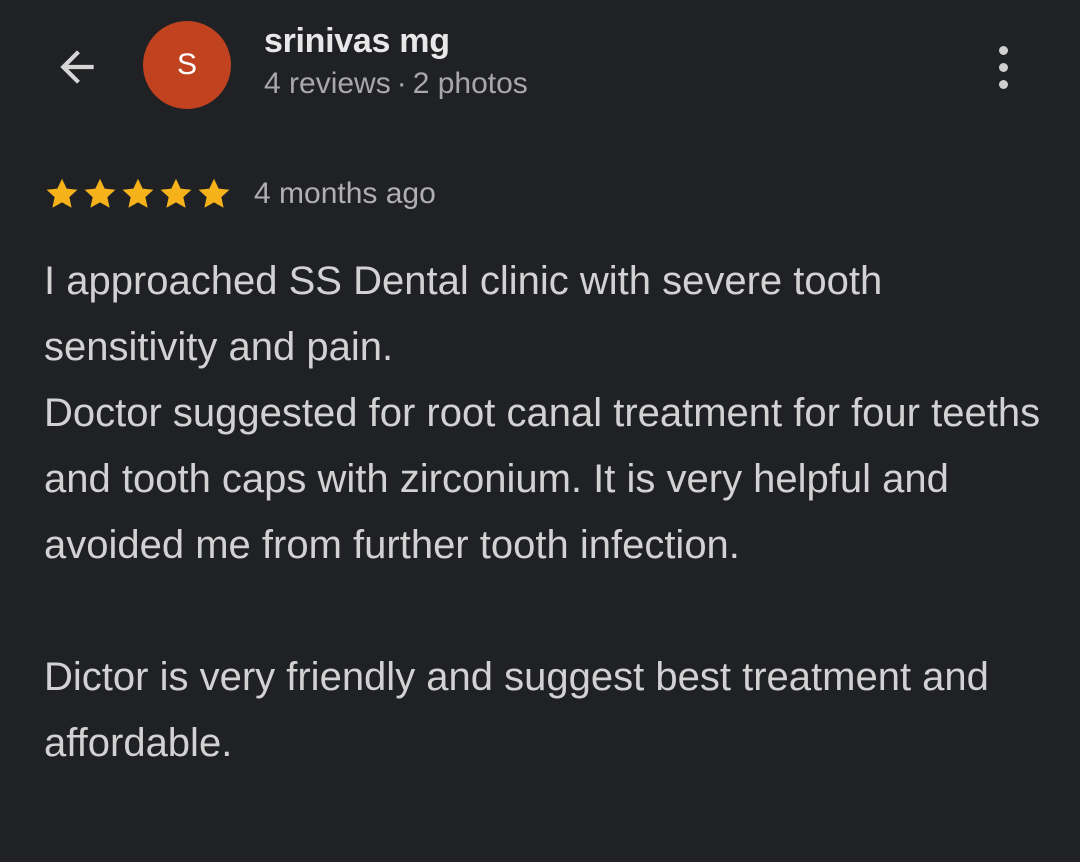 The height and width of the screenshot is (862, 1080). I want to click on back-button, so click(77, 67).